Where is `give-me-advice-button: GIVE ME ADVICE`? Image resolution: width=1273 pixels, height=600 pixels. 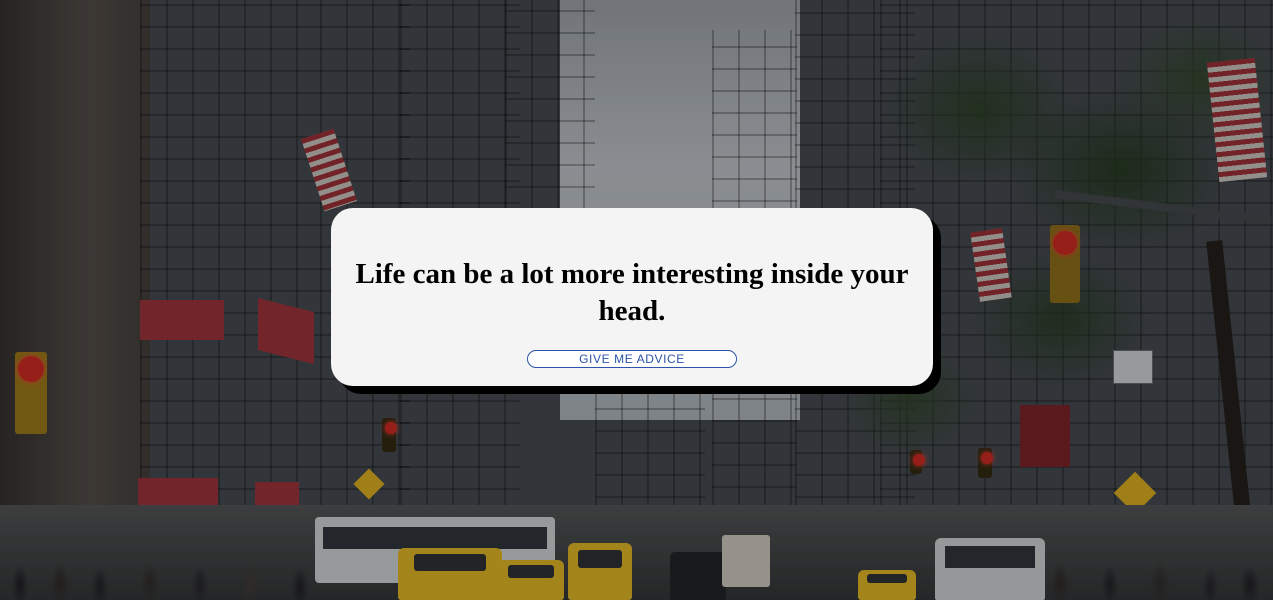 give-me-advice-button: GIVE ME ADVICE is located at coordinates (632, 359).